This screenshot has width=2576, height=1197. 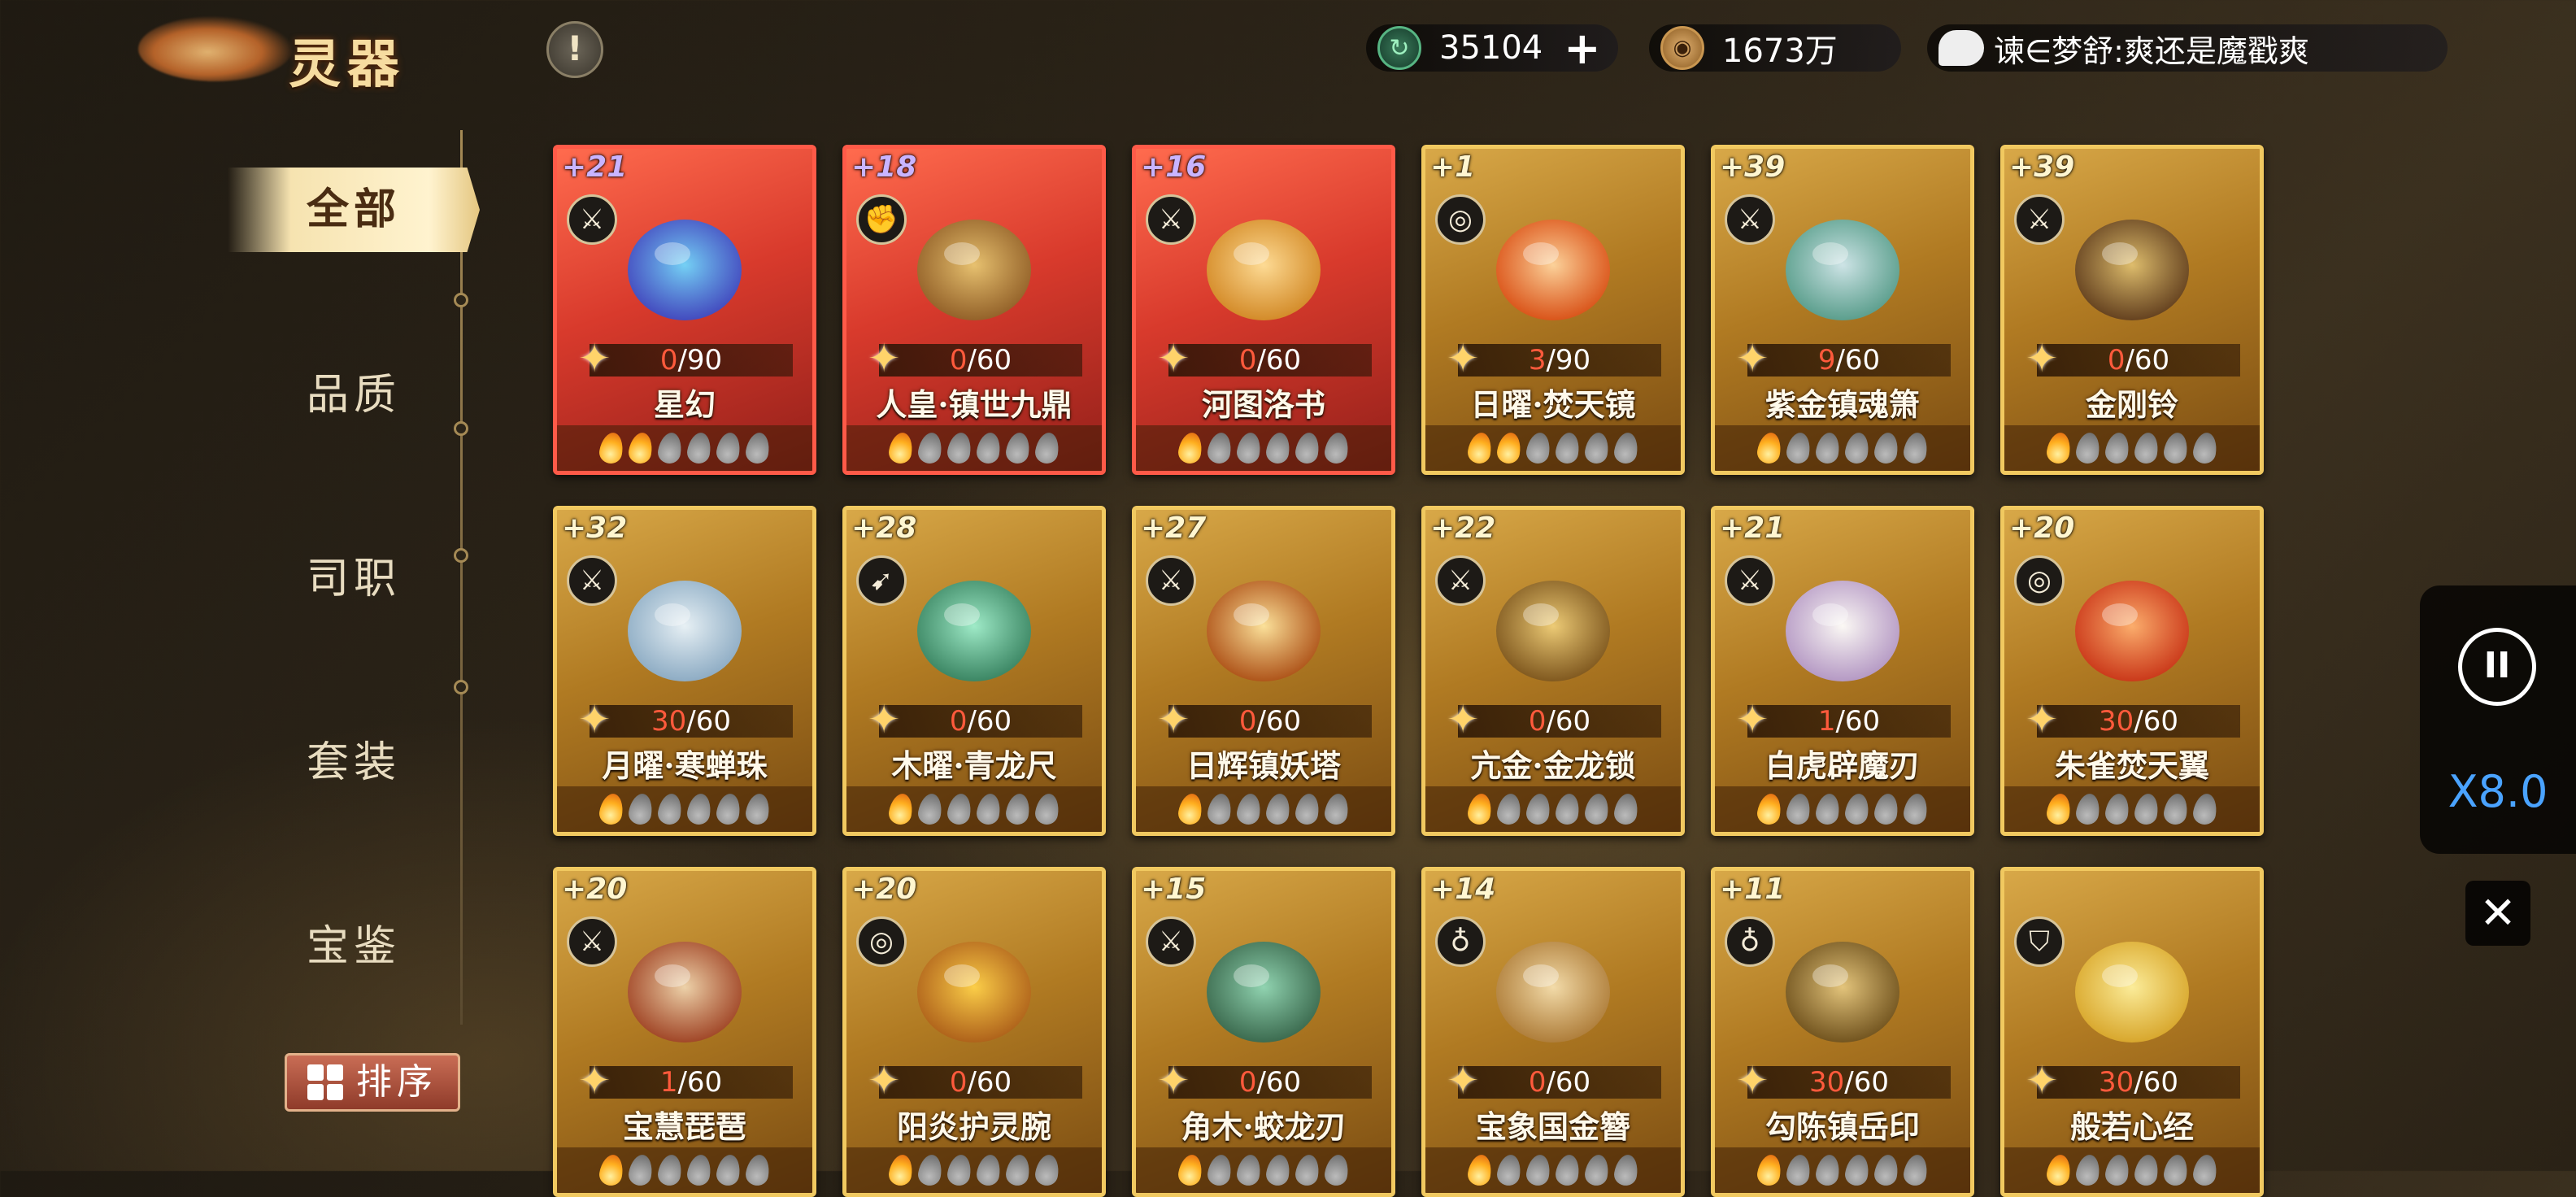 What do you see at coordinates (354, 946) in the screenshot?
I see `sidebar-item-collection: 宝鉴` at bounding box center [354, 946].